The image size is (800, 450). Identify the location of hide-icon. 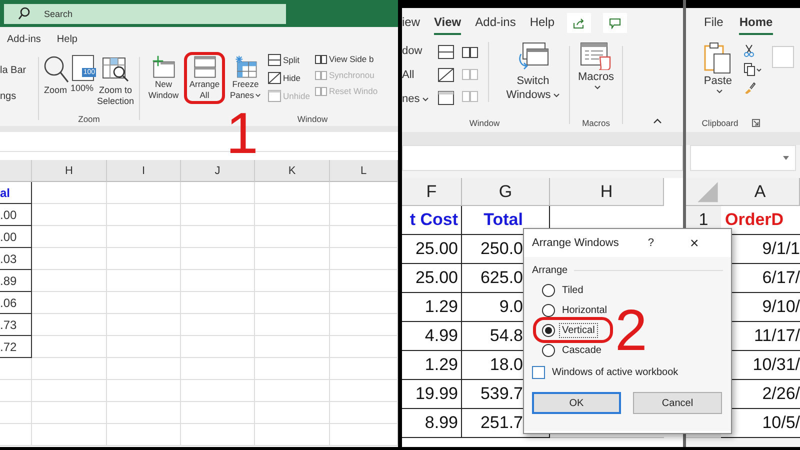
(274, 78).